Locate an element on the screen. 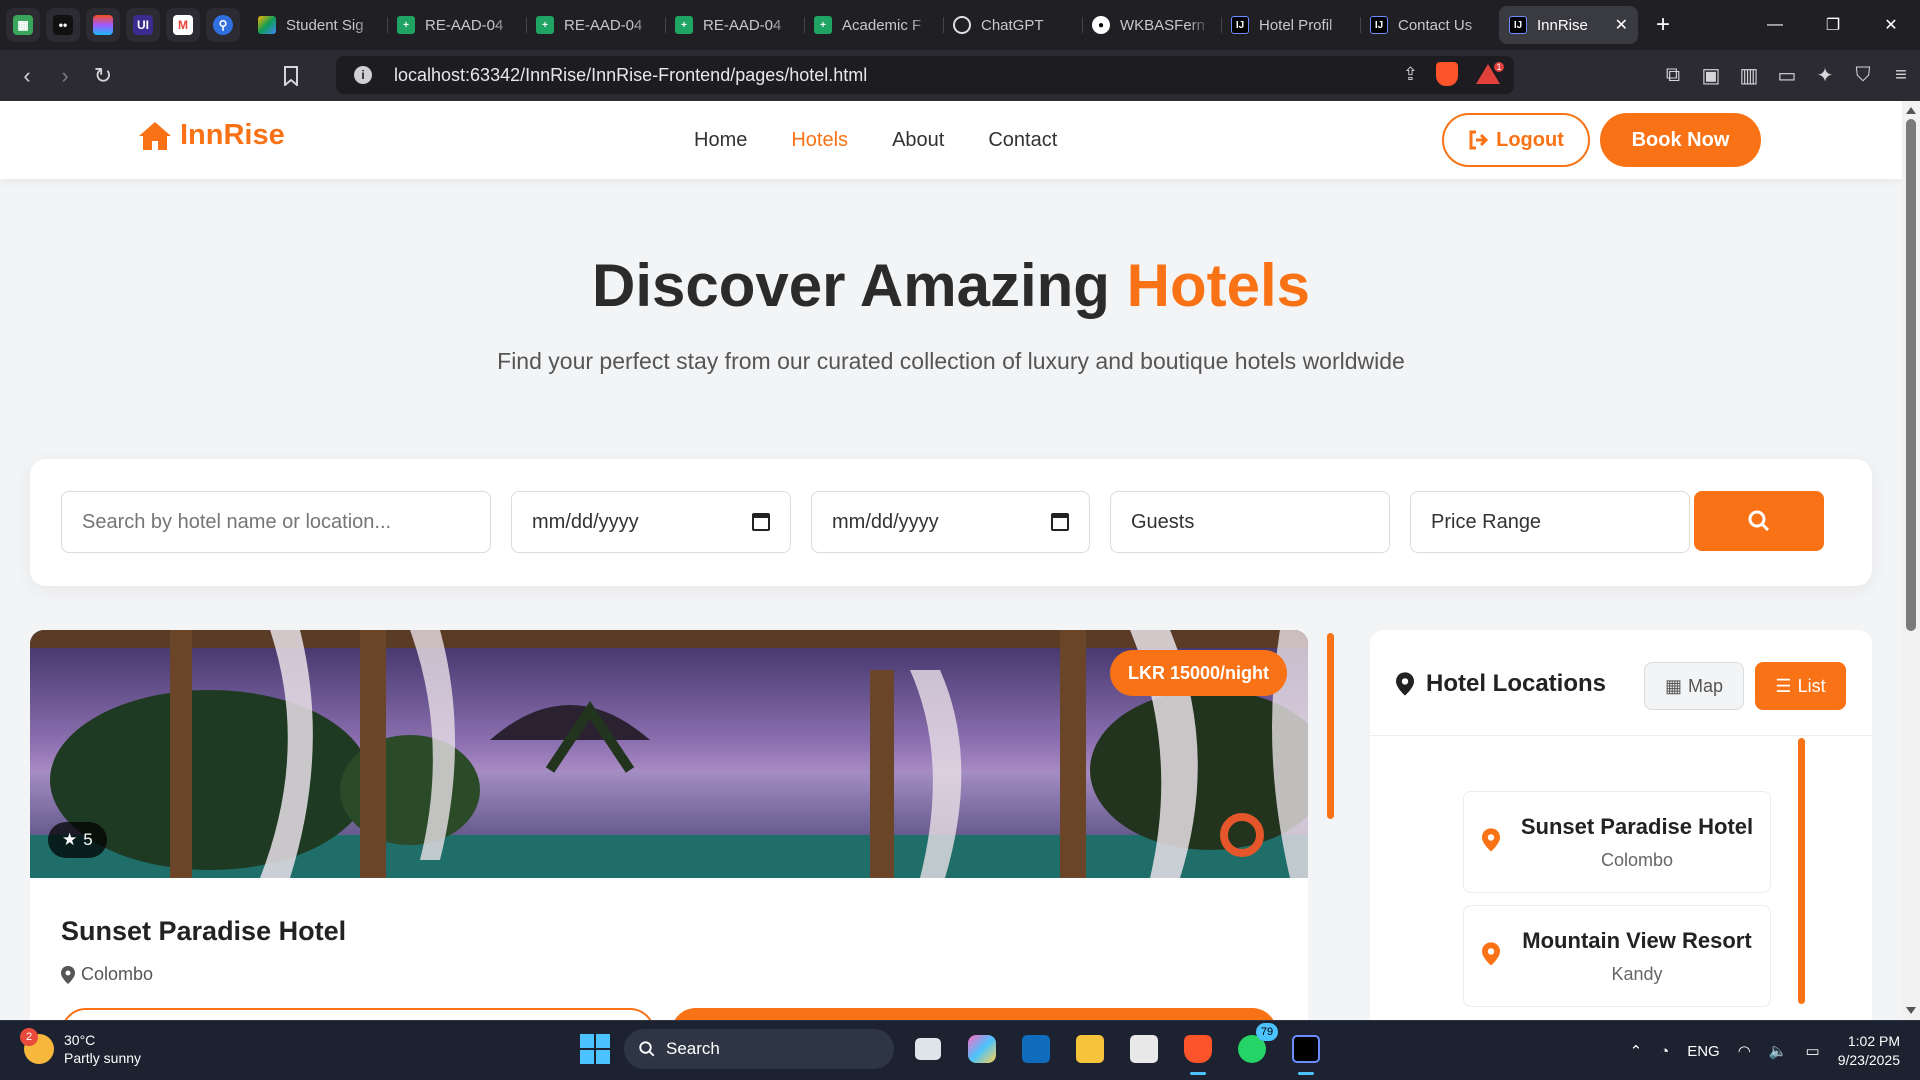  outlook-icon is located at coordinates (1036, 1049).